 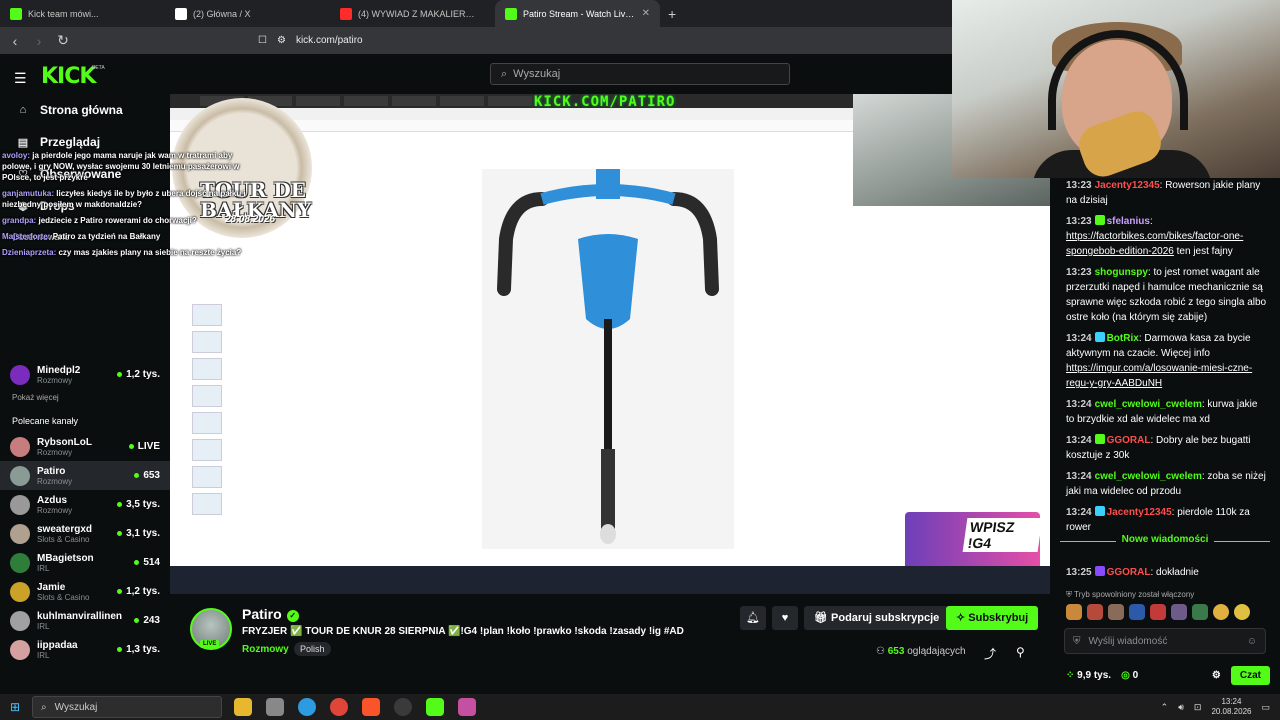 I want to click on channel-viewers: 653, so click(x=147, y=475).